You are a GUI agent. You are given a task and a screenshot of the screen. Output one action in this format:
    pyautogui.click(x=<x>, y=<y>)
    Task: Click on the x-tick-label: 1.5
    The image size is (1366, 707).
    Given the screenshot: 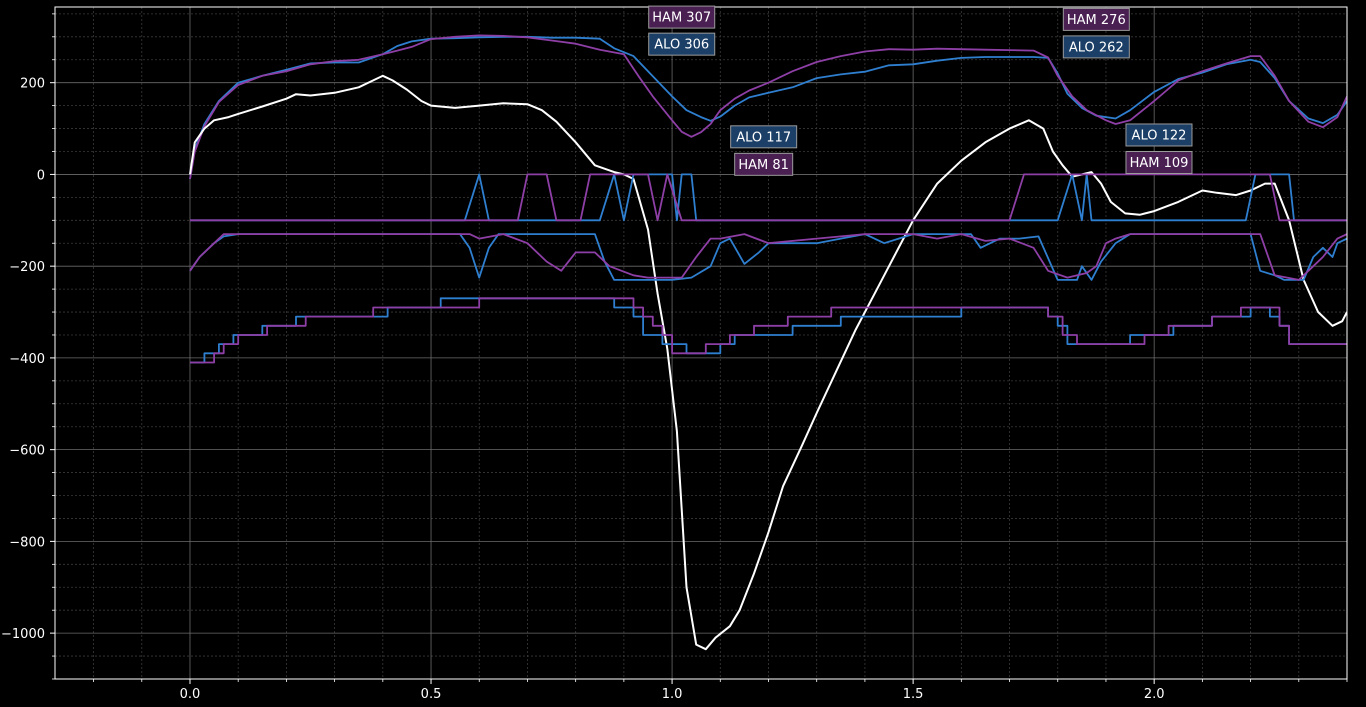 What is the action you would take?
    pyautogui.click(x=913, y=694)
    